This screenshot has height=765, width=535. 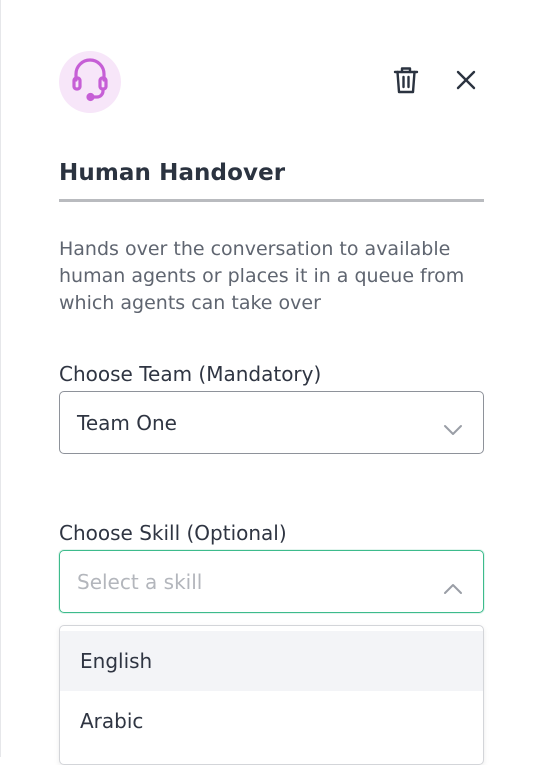 I want to click on headset-icon, so click(x=90, y=82).